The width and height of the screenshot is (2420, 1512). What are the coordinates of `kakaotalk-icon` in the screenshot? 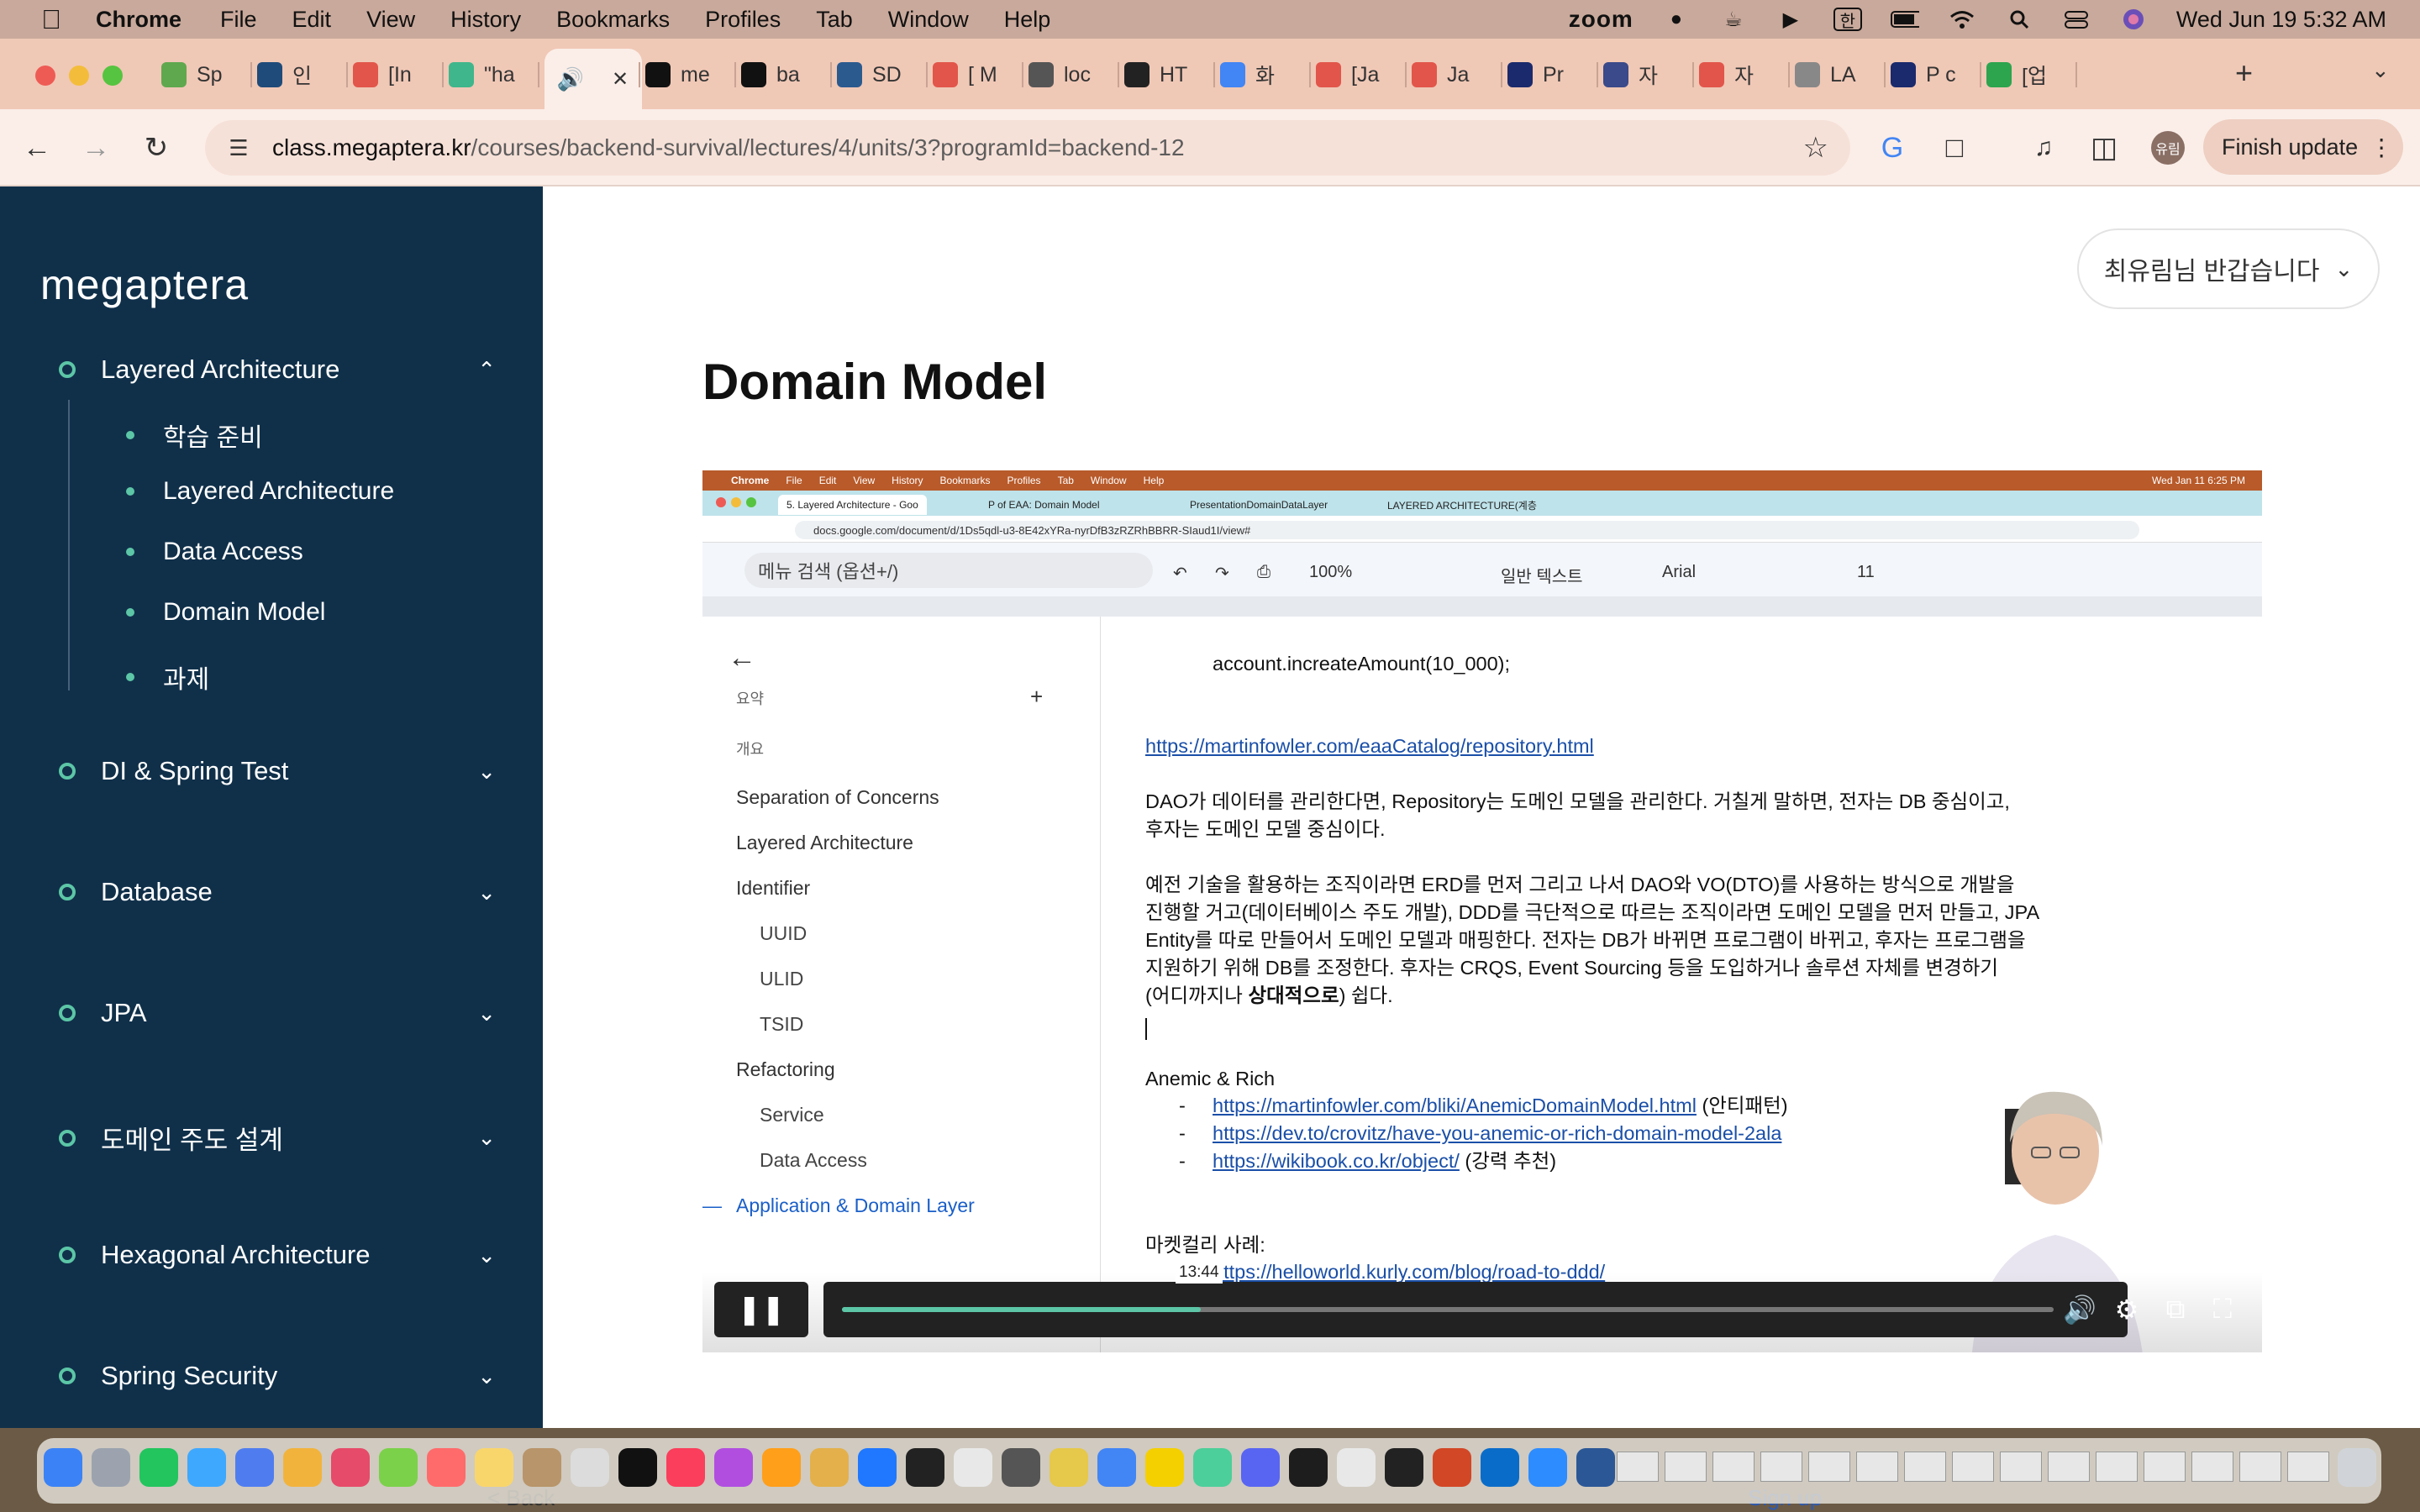 It's located at (1164, 1467).